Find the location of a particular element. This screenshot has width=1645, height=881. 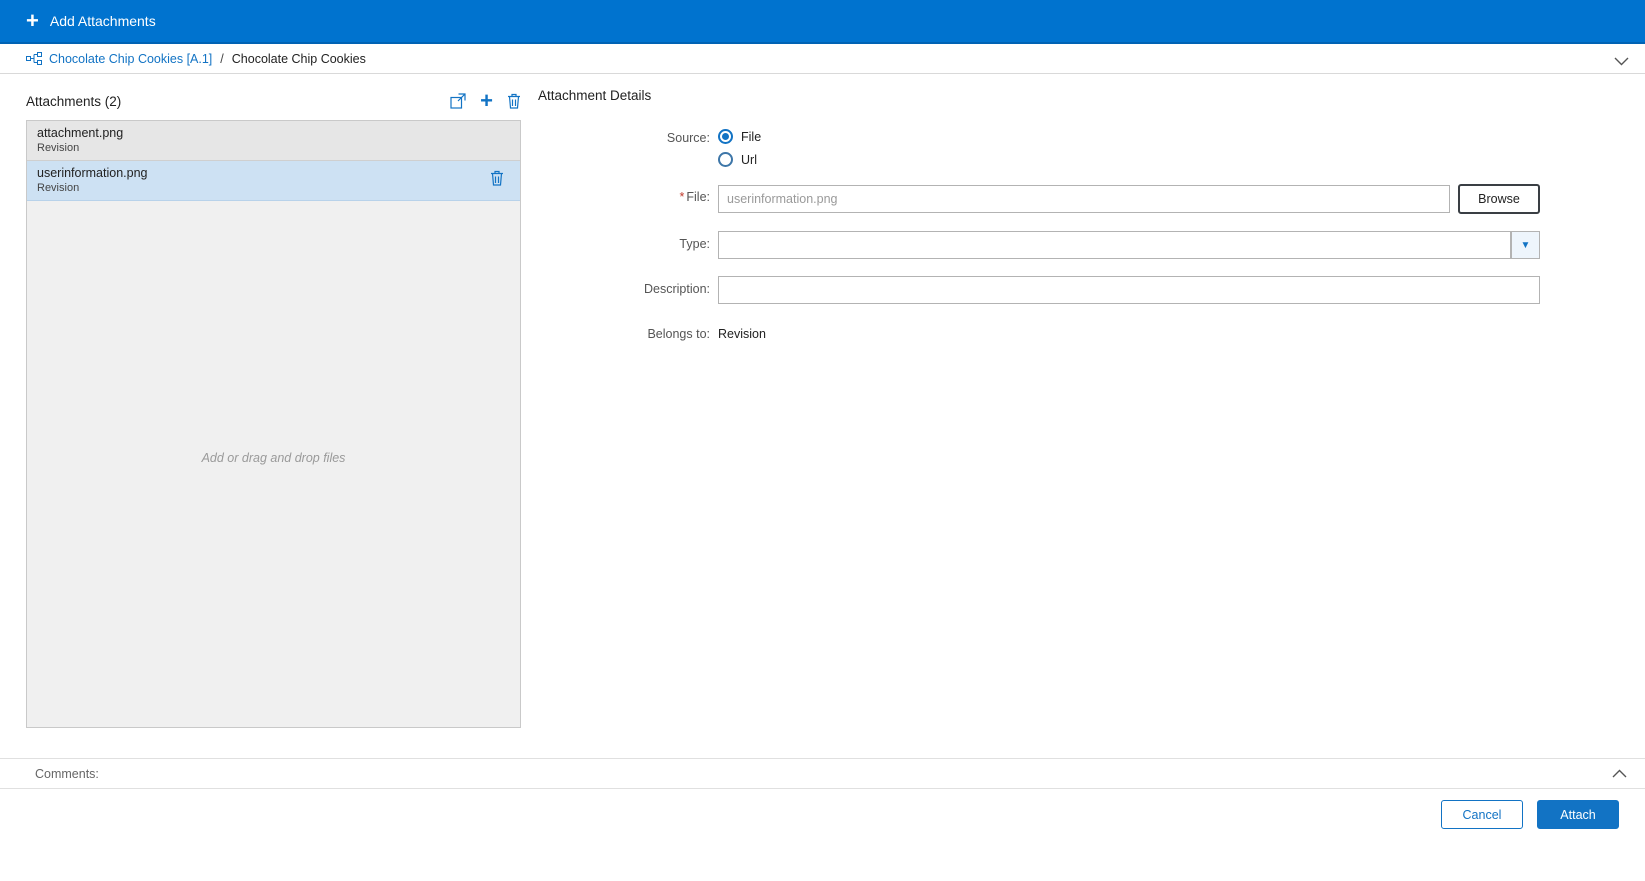

description-field-row is located at coordinates (1129, 290).